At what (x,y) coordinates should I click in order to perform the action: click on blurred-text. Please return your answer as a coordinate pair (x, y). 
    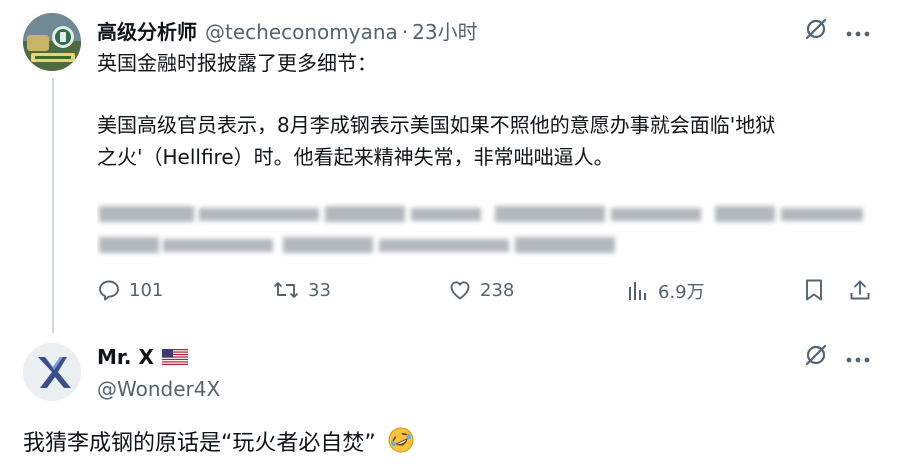
    Looking at the image, I should click on (482, 230).